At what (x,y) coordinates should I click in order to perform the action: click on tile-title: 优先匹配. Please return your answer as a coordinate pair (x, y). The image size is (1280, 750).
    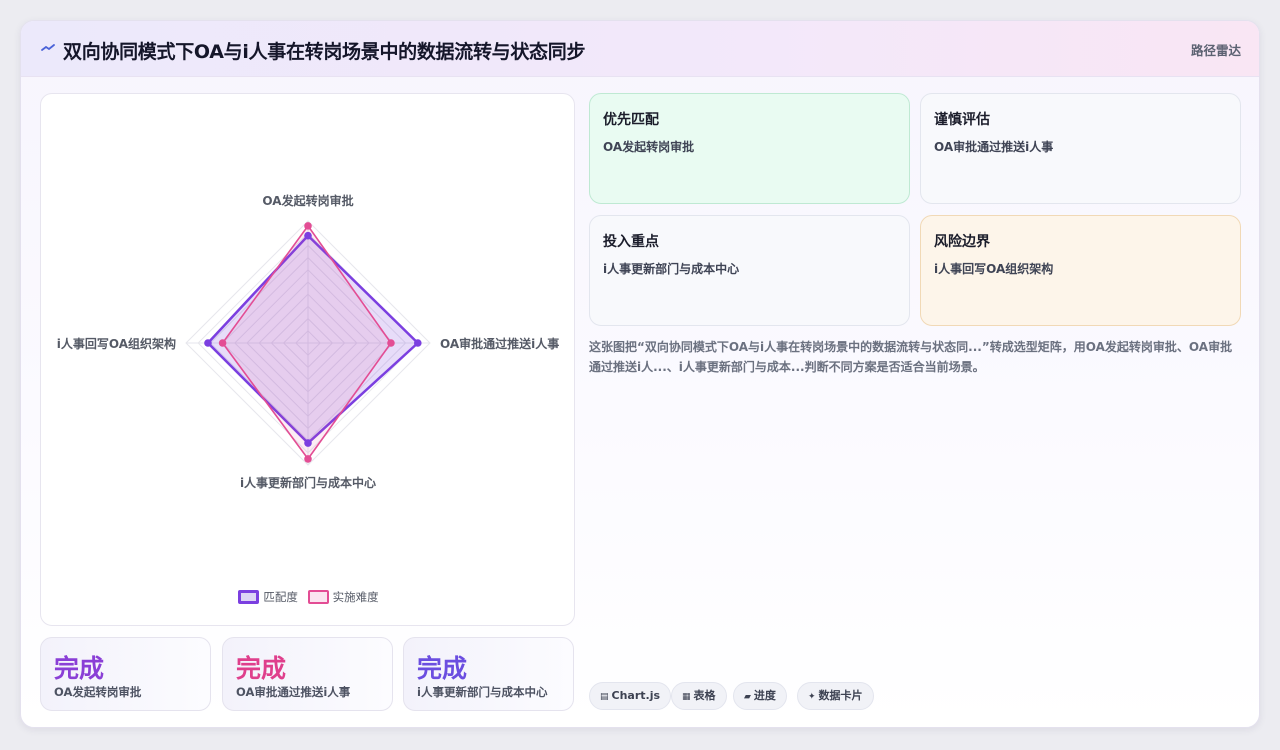
    Looking at the image, I should click on (631, 120).